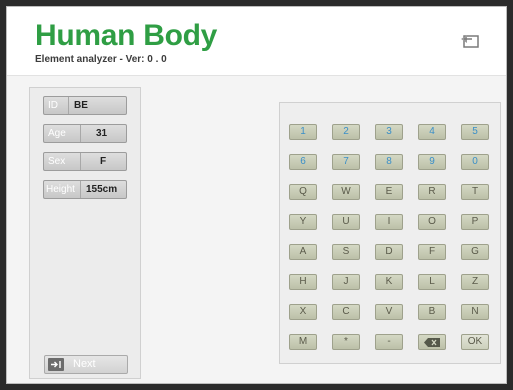  I want to click on id-field: ID BE, so click(85, 105).